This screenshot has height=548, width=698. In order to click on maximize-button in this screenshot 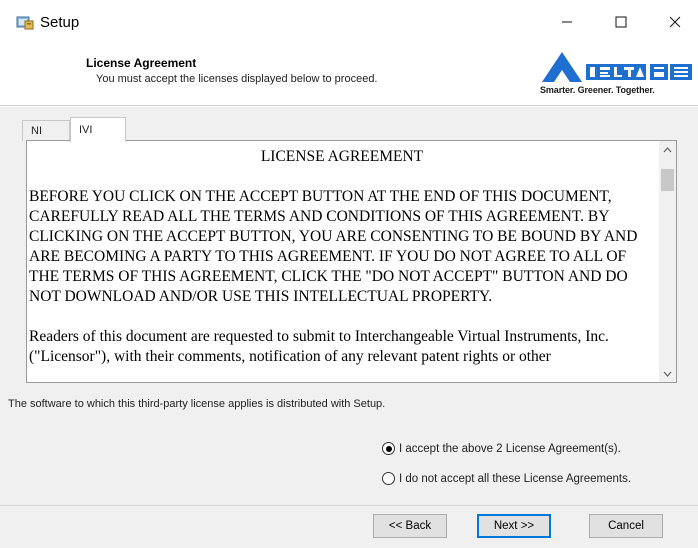, I will do `click(621, 22)`.